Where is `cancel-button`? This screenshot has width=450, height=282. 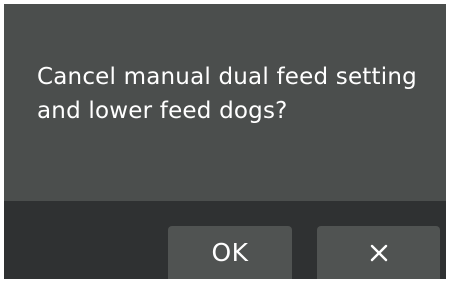 cancel-button is located at coordinates (378, 252).